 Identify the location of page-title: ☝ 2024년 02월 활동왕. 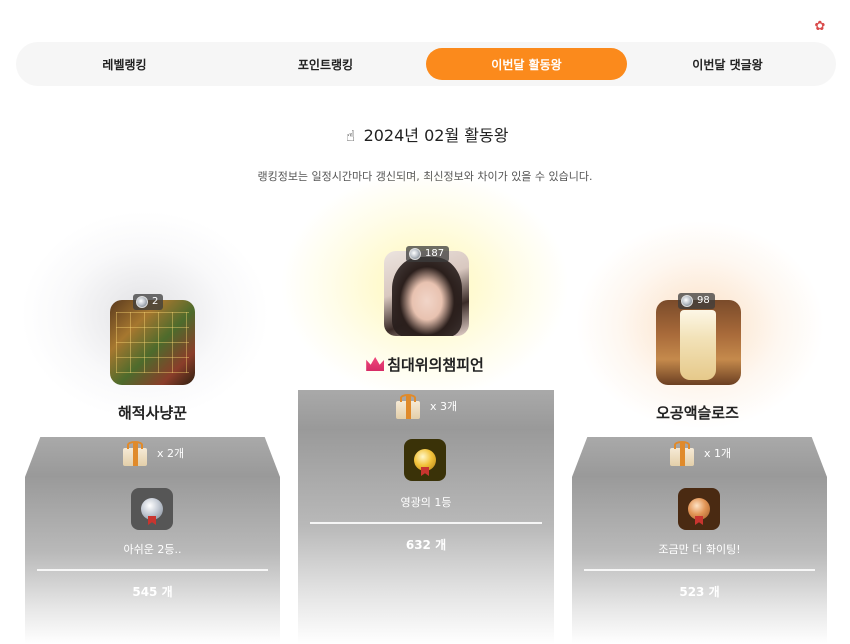
(425, 134).